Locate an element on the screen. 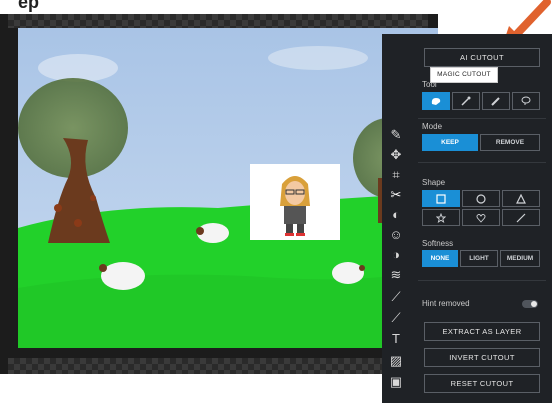 This screenshot has width=552, height=403. adjust-icon: ◐ is located at coordinates (396, 215).